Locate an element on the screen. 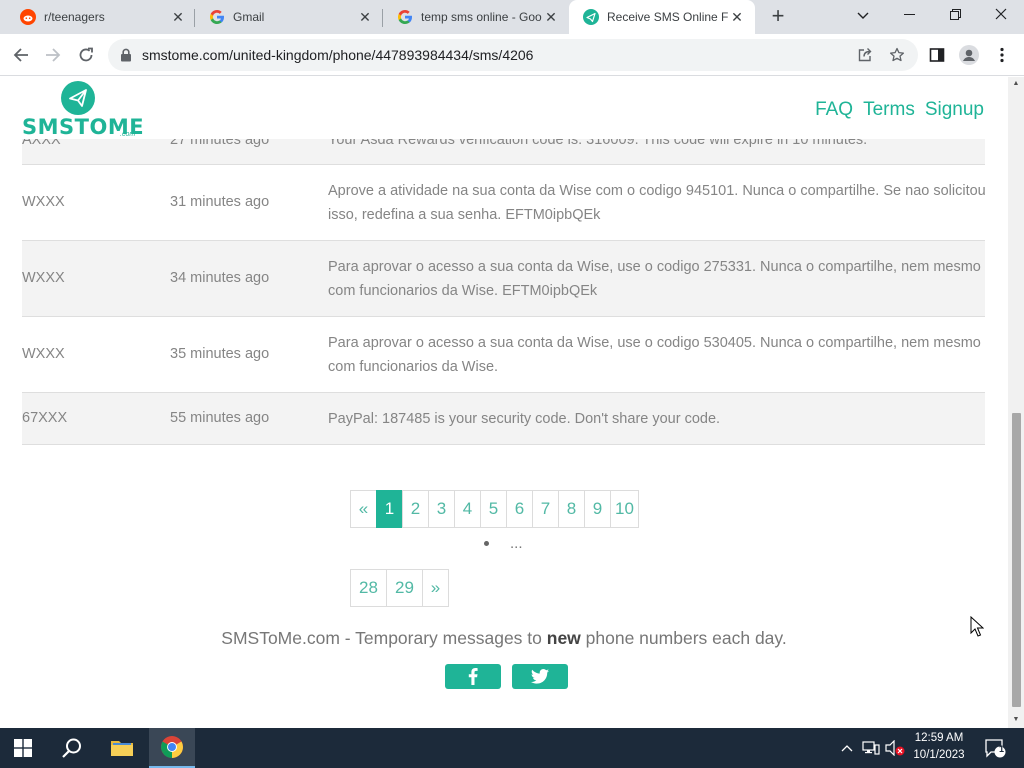 The image size is (1024, 768). message-time: 34 minutes ago is located at coordinates (220, 278).